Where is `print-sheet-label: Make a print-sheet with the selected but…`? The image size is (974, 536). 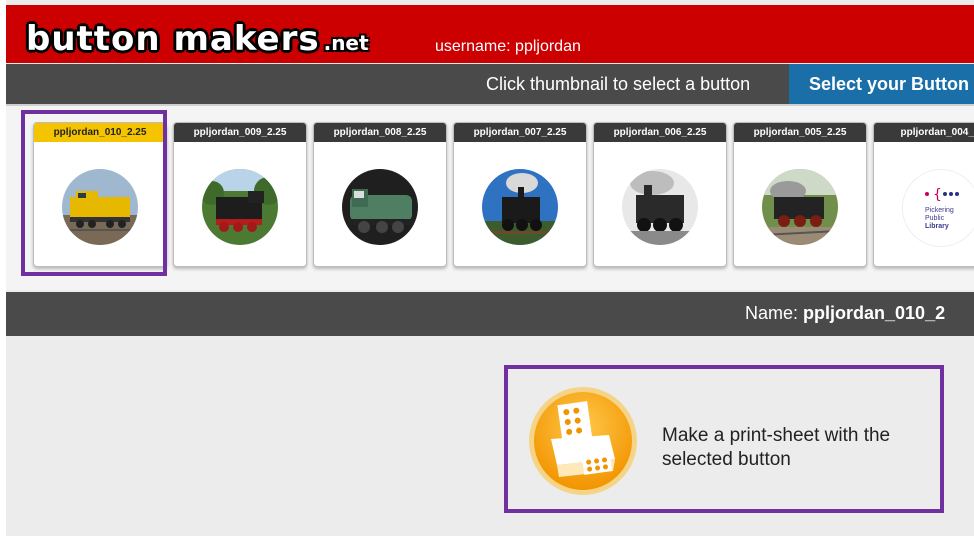 print-sheet-label: Make a print-sheet with the selected but… is located at coordinates (802, 448).